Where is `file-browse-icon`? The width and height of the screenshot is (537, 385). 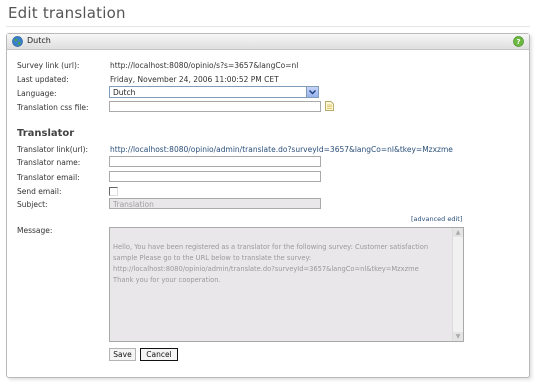
file-browse-icon is located at coordinates (329, 106).